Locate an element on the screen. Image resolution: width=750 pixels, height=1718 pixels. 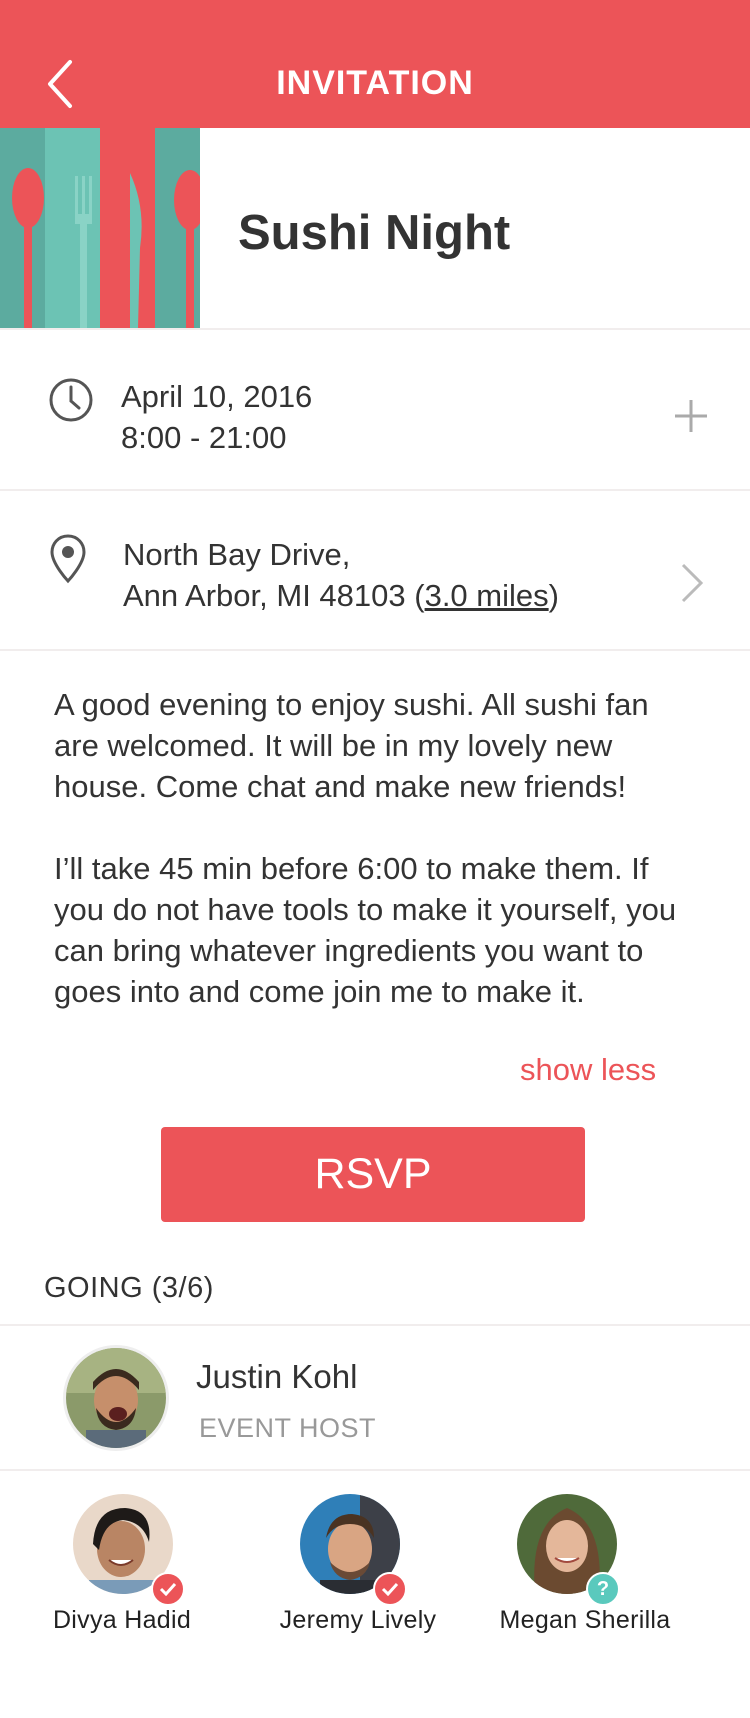
clock-icon is located at coordinates (71, 400).